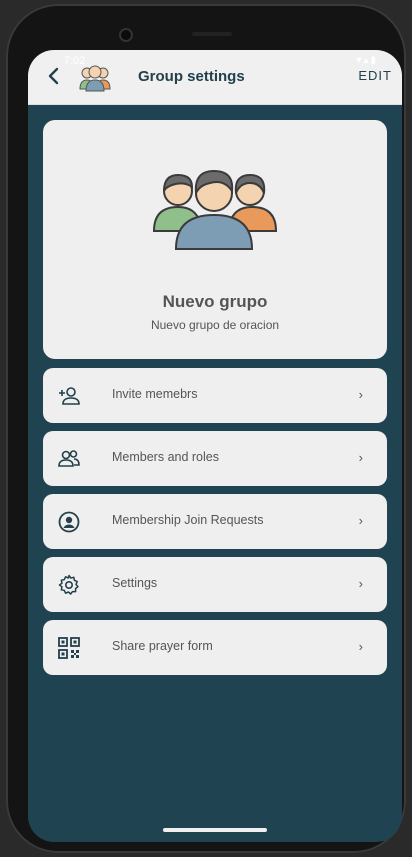 The image size is (412, 857). I want to click on menu-item-label: Invite memebrs, so click(155, 394).